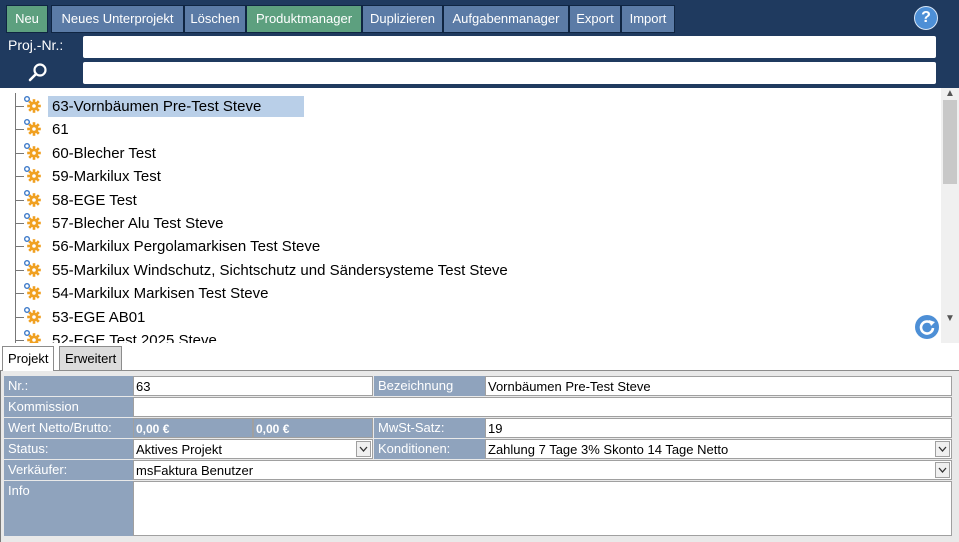 Image resolution: width=959 pixels, height=542 pixels. What do you see at coordinates (608, 449) in the screenshot?
I see `konditionen-value: Zahlung 7 Tage 3% Skonto 14 Tage Netto` at bounding box center [608, 449].